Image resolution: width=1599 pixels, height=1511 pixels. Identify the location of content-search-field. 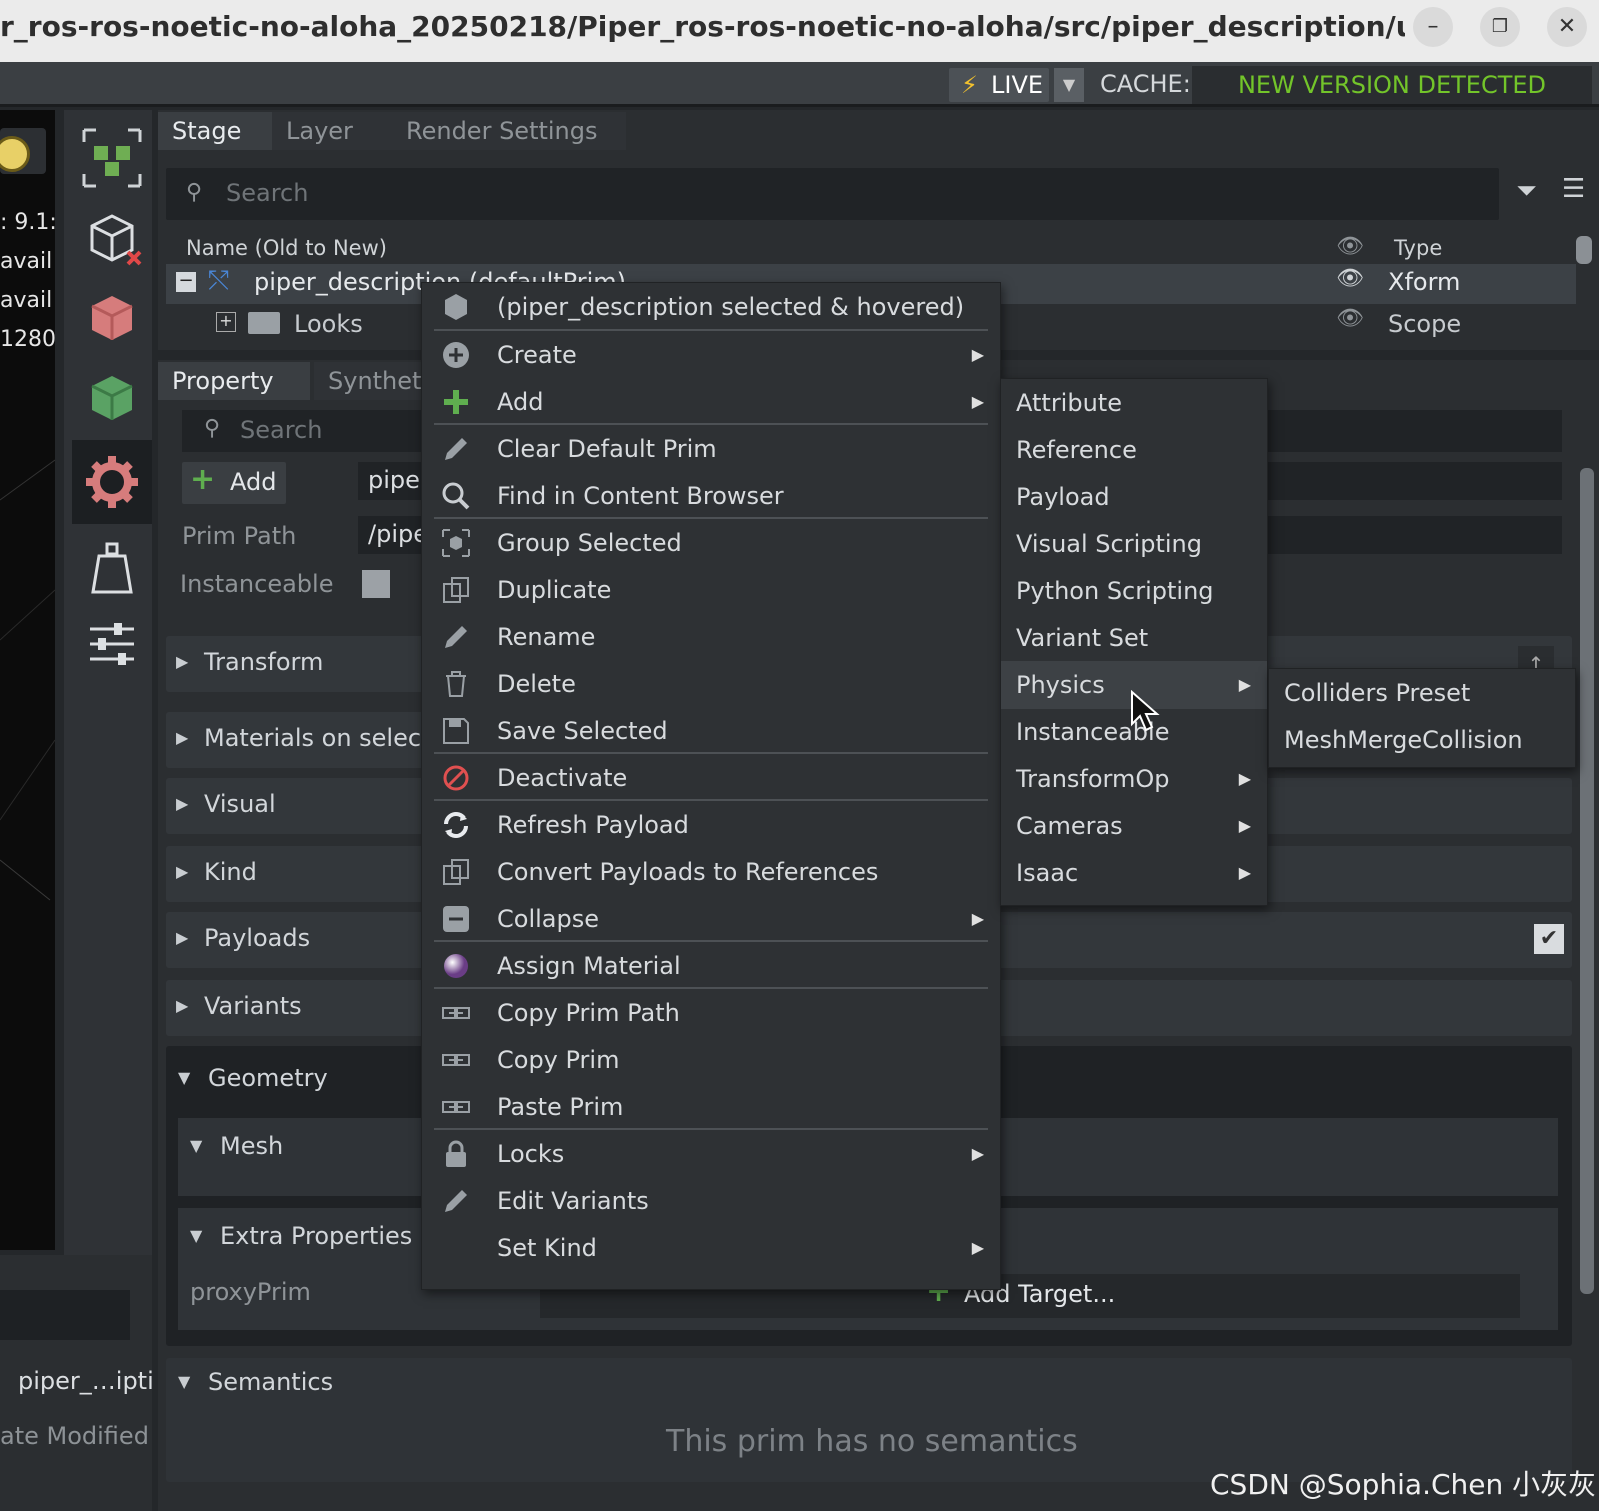
(65, 1315).